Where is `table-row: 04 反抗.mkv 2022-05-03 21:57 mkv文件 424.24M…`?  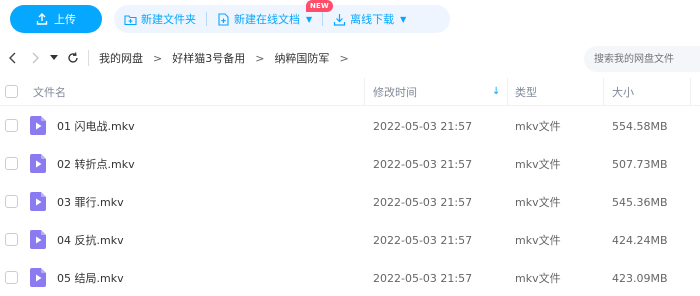 table-row: 04 反抗.mkv 2022-05-03 21:57 mkv文件 424.24M… is located at coordinates (350, 240).